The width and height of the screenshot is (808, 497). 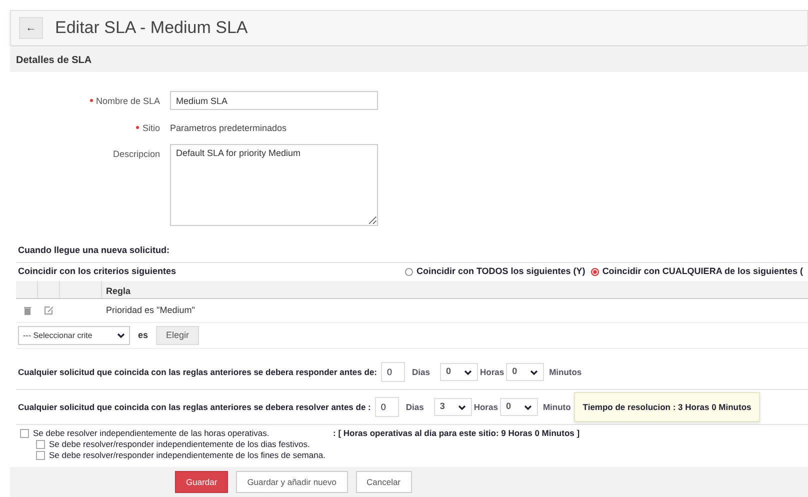 I want to click on resolution-tooltip: Tiempo de resolucion : 3 Horas 0 Minutos, so click(x=667, y=407).